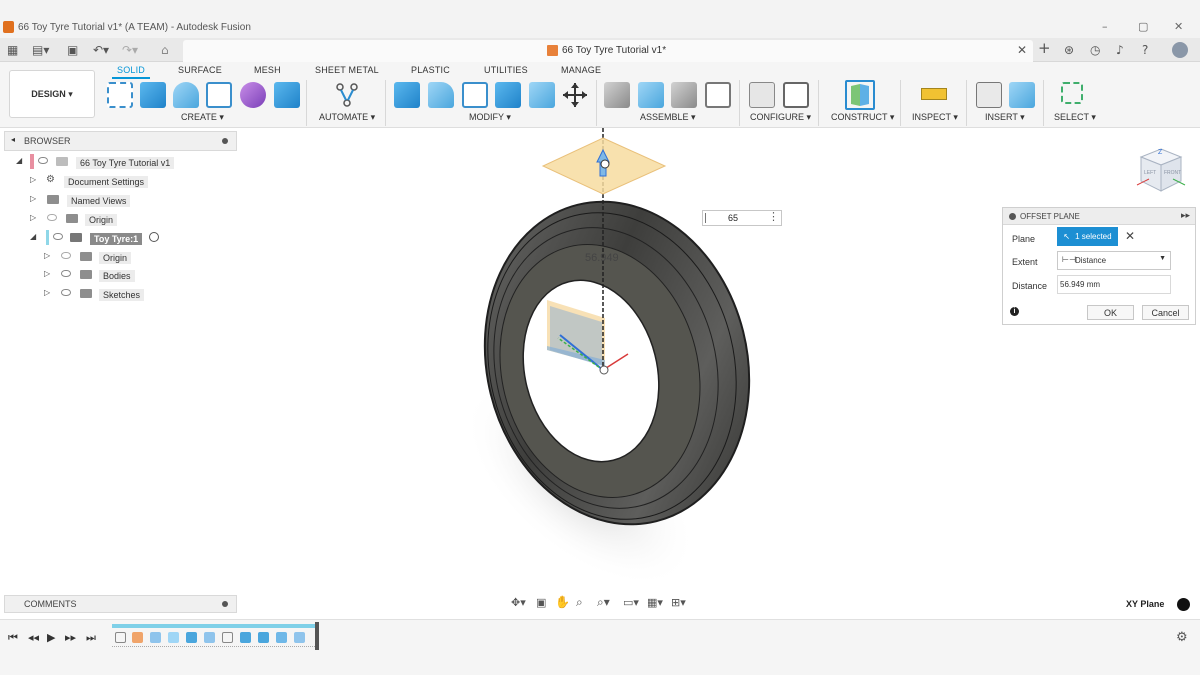 This screenshot has height=675, width=1200. Describe the element at coordinates (718, 95) in the screenshot. I see `joint-origin-icon` at that location.